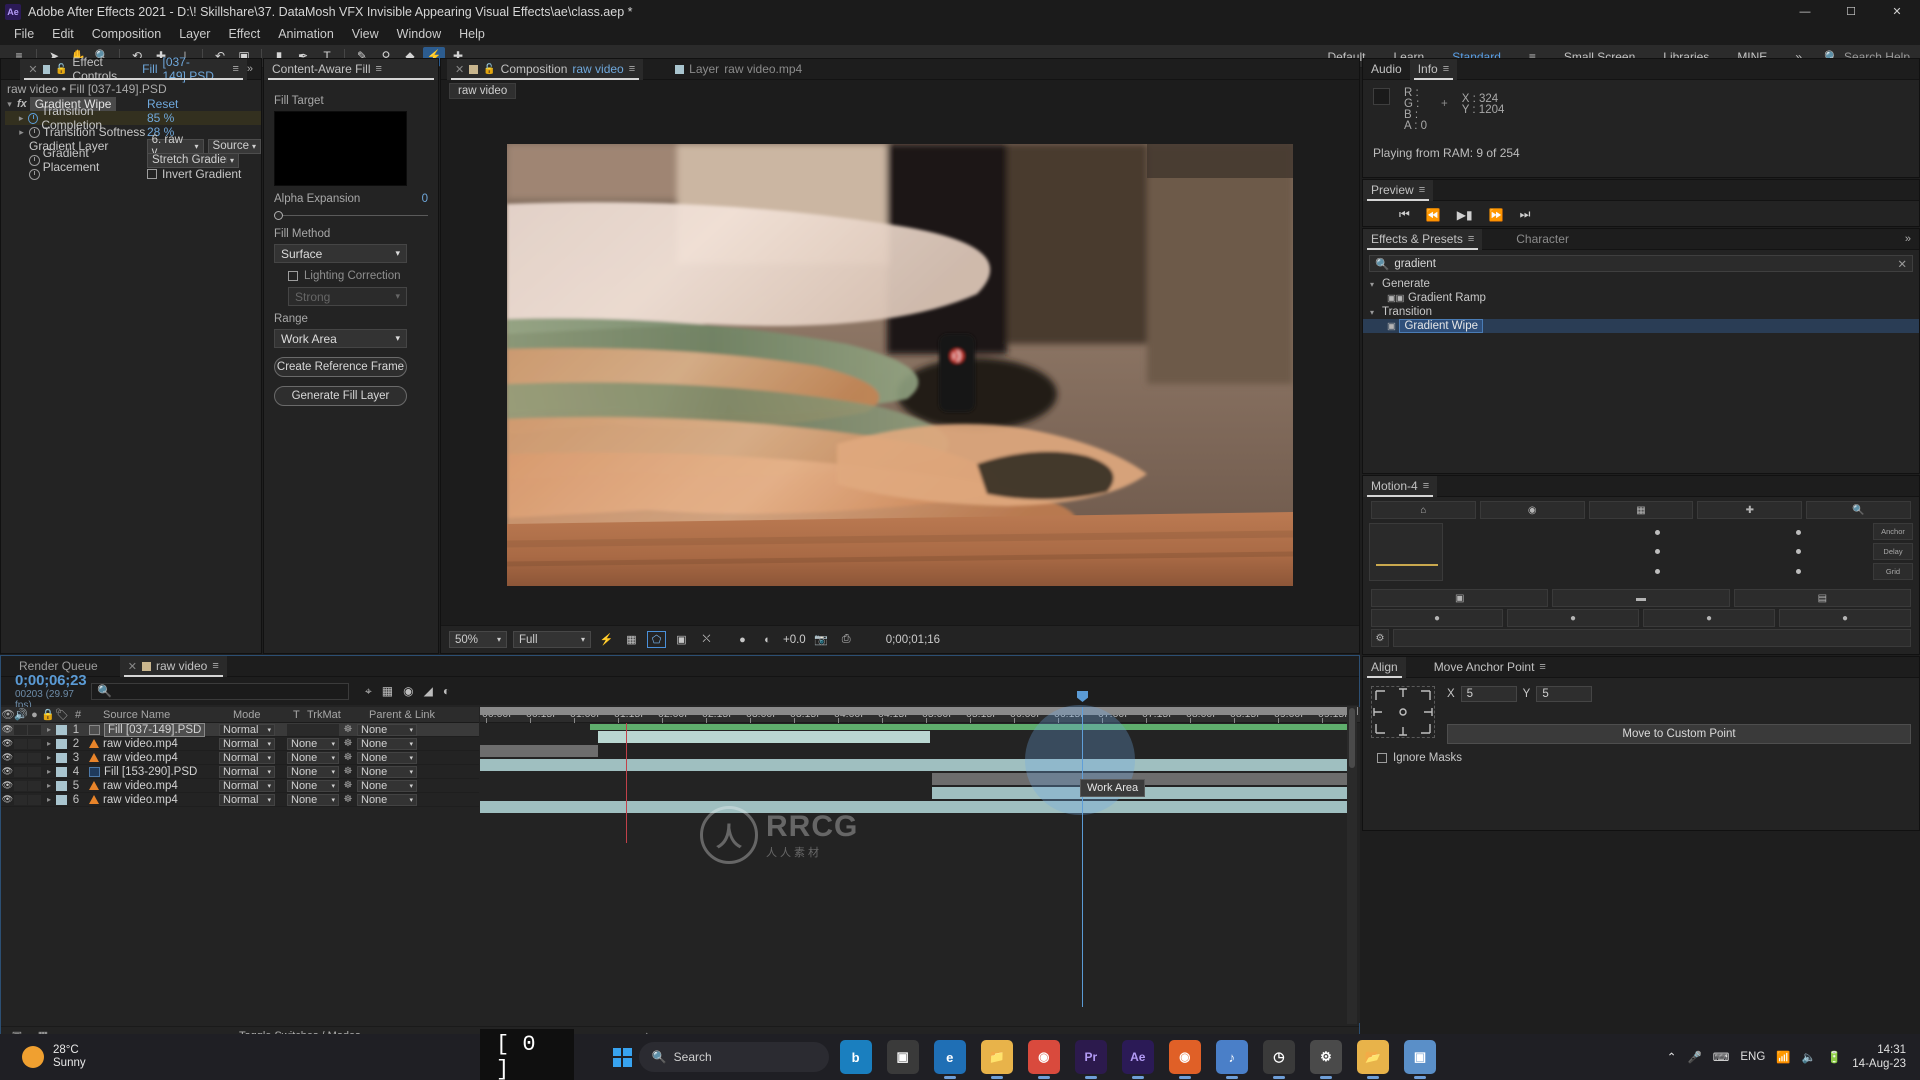  I want to click on photos-icon: ▣, so click(1420, 1057).